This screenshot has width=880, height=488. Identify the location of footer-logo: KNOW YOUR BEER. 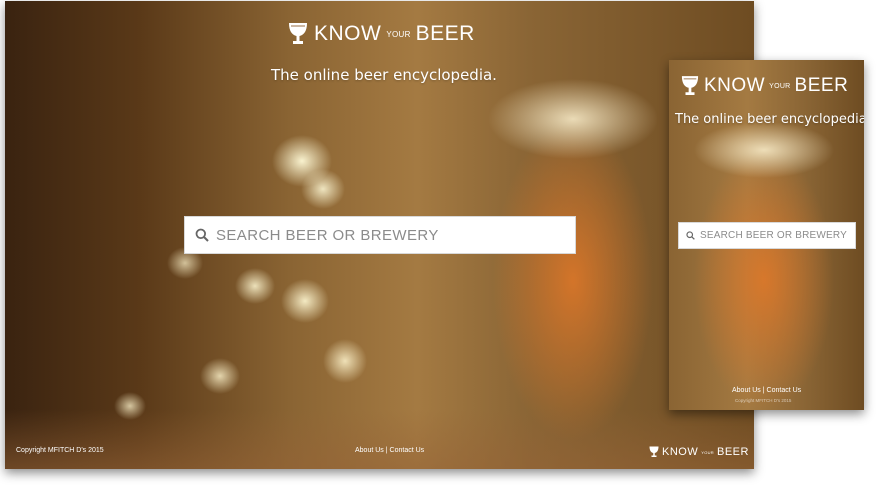
(699, 452).